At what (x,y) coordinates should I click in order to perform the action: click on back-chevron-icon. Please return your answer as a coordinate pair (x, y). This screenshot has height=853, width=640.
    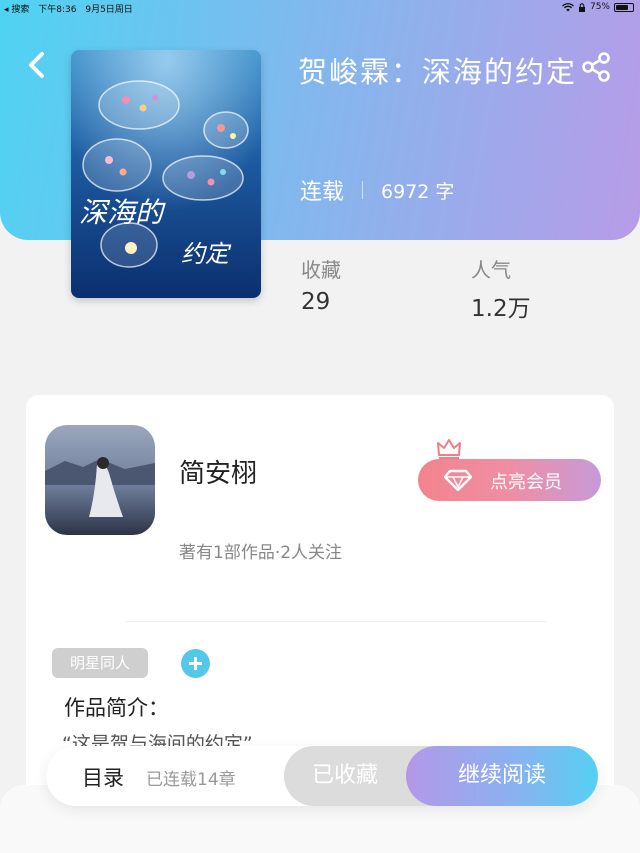
    Looking at the image, I should click on (36, 65).